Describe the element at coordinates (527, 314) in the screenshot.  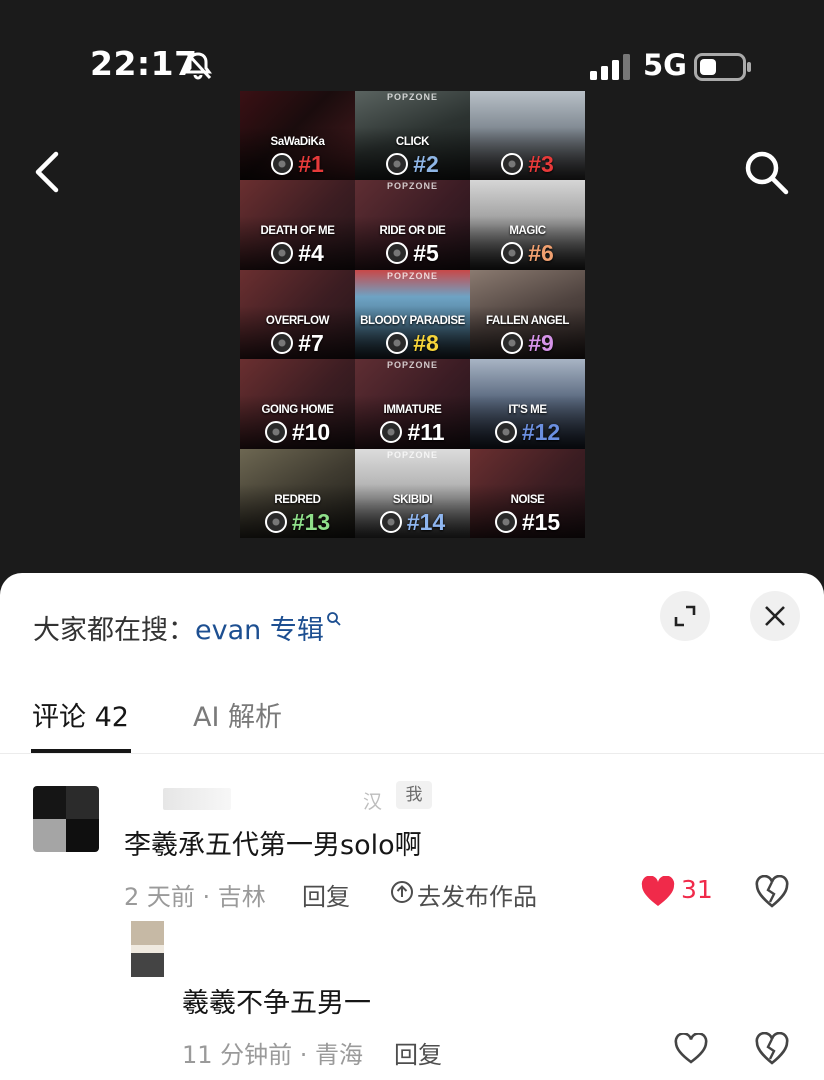
I see `grid-tile: FALLEN ANGEL #9` at that location.